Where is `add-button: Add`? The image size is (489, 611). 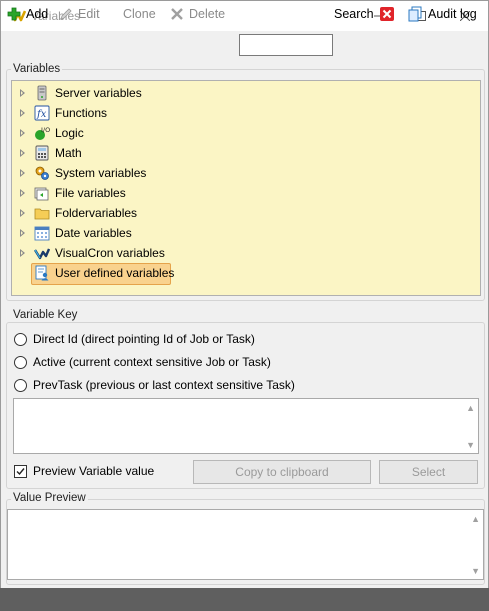
add-button: Add is located at coordinates (27, 14).